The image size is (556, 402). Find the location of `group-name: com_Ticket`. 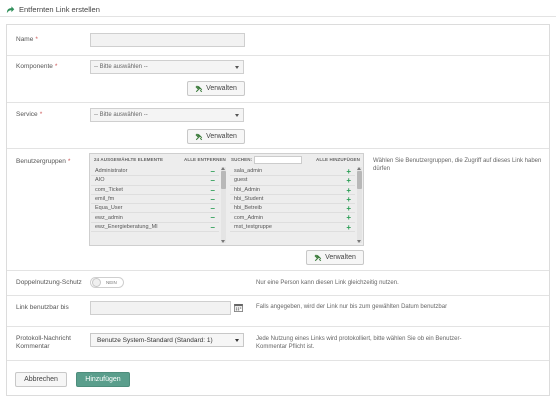

group-name: com_Ticket is located at coordinates (109, 189).